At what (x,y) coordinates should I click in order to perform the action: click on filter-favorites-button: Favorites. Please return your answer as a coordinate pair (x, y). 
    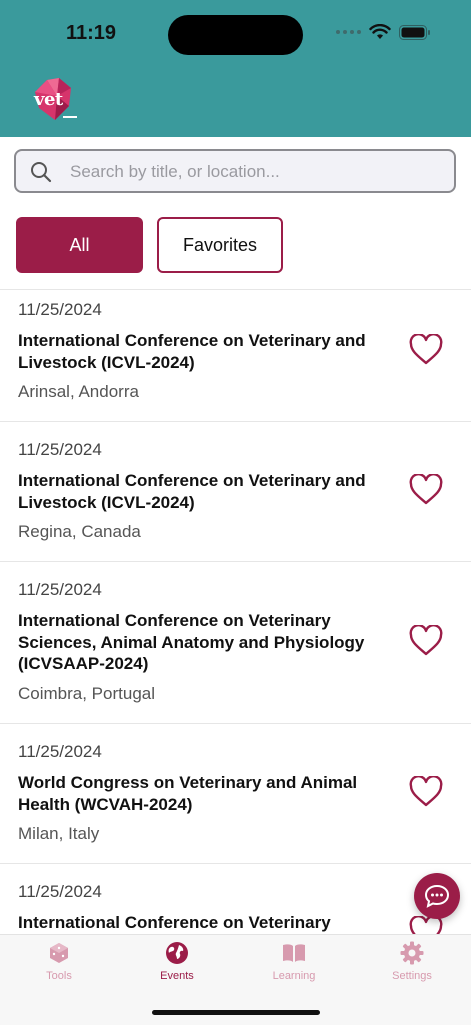
    Looking at the image, I should click on (220, 245).